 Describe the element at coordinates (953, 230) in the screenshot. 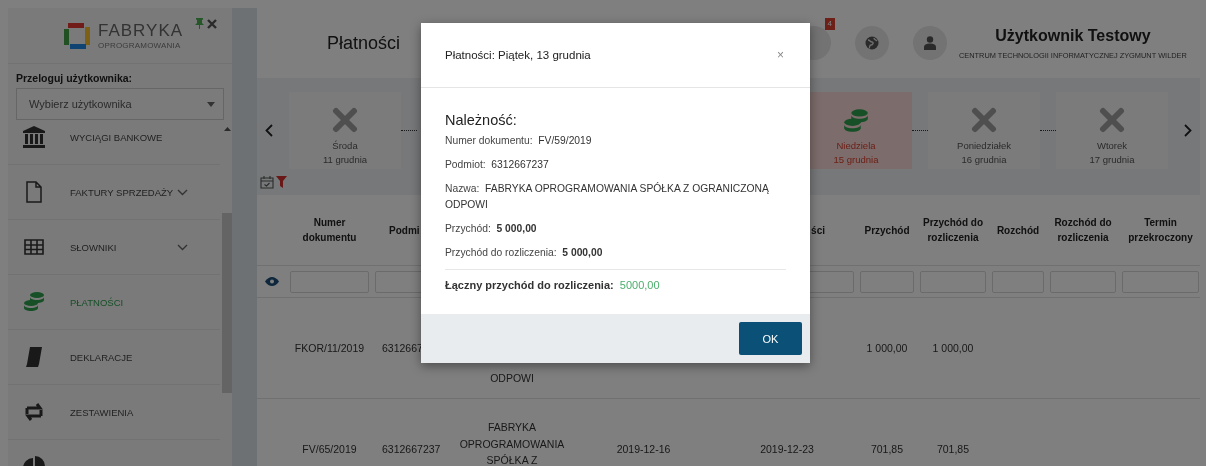

I see `column-header: Przychód do rozliczenia` at that location.